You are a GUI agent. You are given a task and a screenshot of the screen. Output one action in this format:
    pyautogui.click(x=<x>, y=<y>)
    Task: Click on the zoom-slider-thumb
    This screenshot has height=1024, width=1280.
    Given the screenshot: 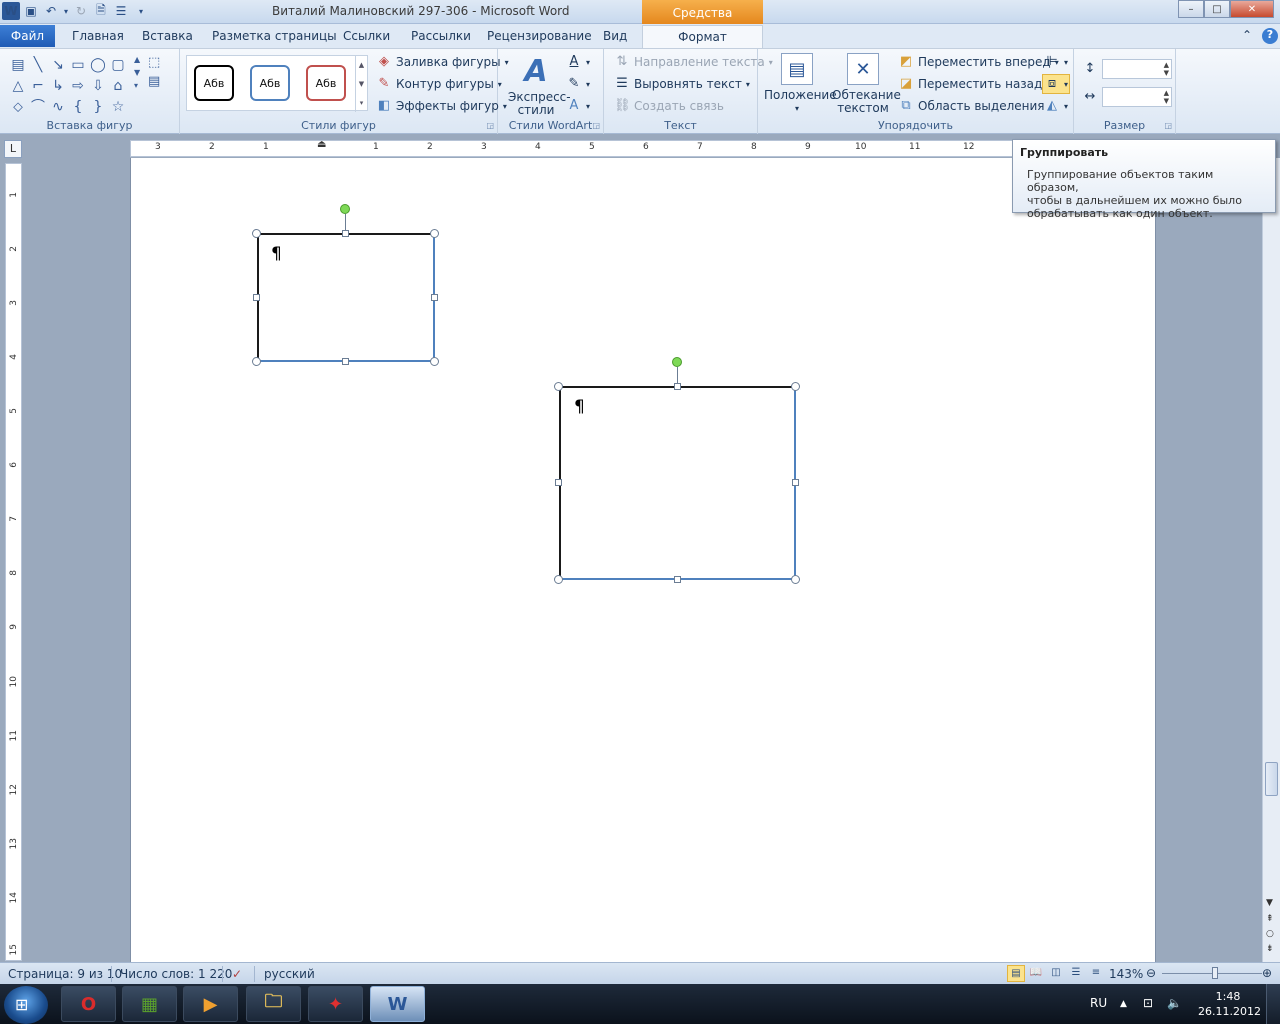 What is the action you would take?
    pyautogui.click(x=1215, y=973)
    